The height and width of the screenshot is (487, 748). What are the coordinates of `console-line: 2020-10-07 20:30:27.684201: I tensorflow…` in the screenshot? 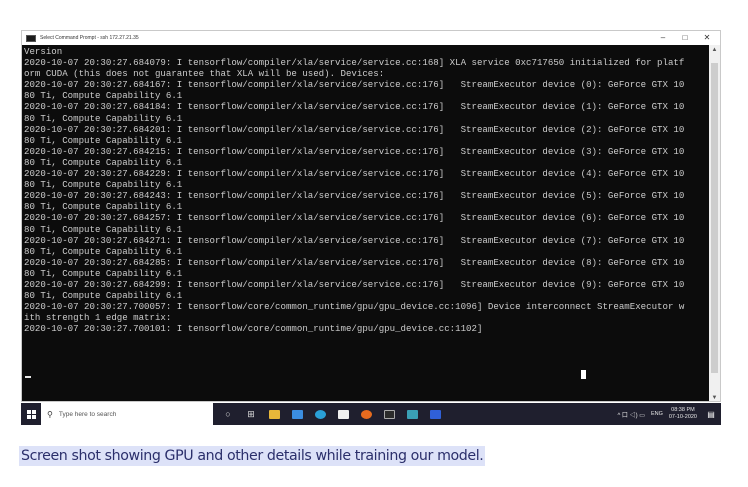 It's located at (354, 129).